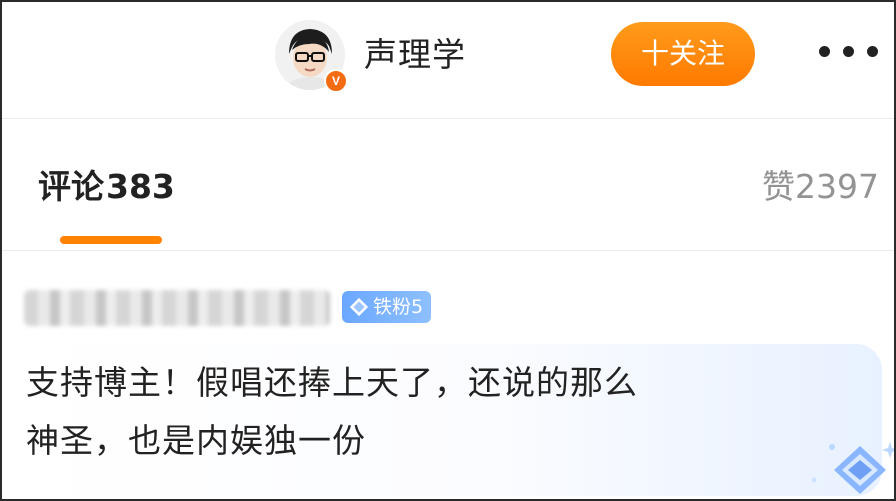  I want to click on tab-comments-label: 评论, so click(71, 186).